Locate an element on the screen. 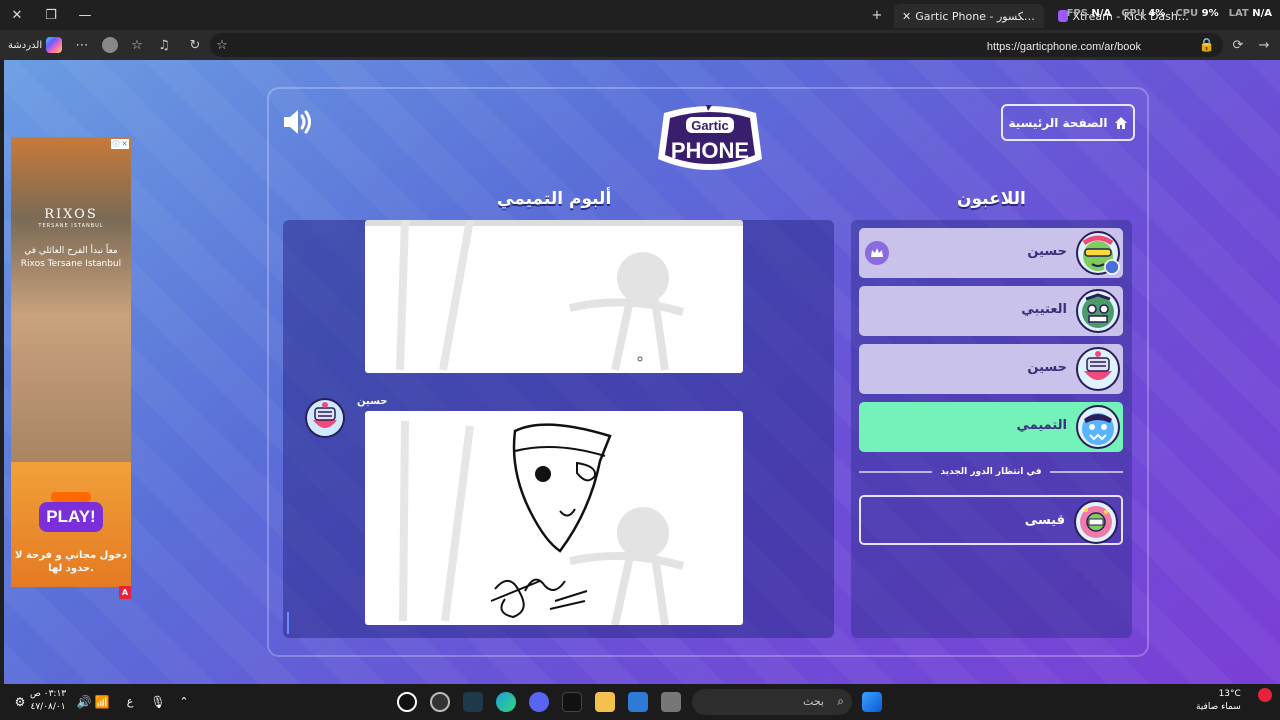 The width and height of the screenshot is (1280, 720). logo-bottom-text: PHONE is located at coordinates (710, 150).